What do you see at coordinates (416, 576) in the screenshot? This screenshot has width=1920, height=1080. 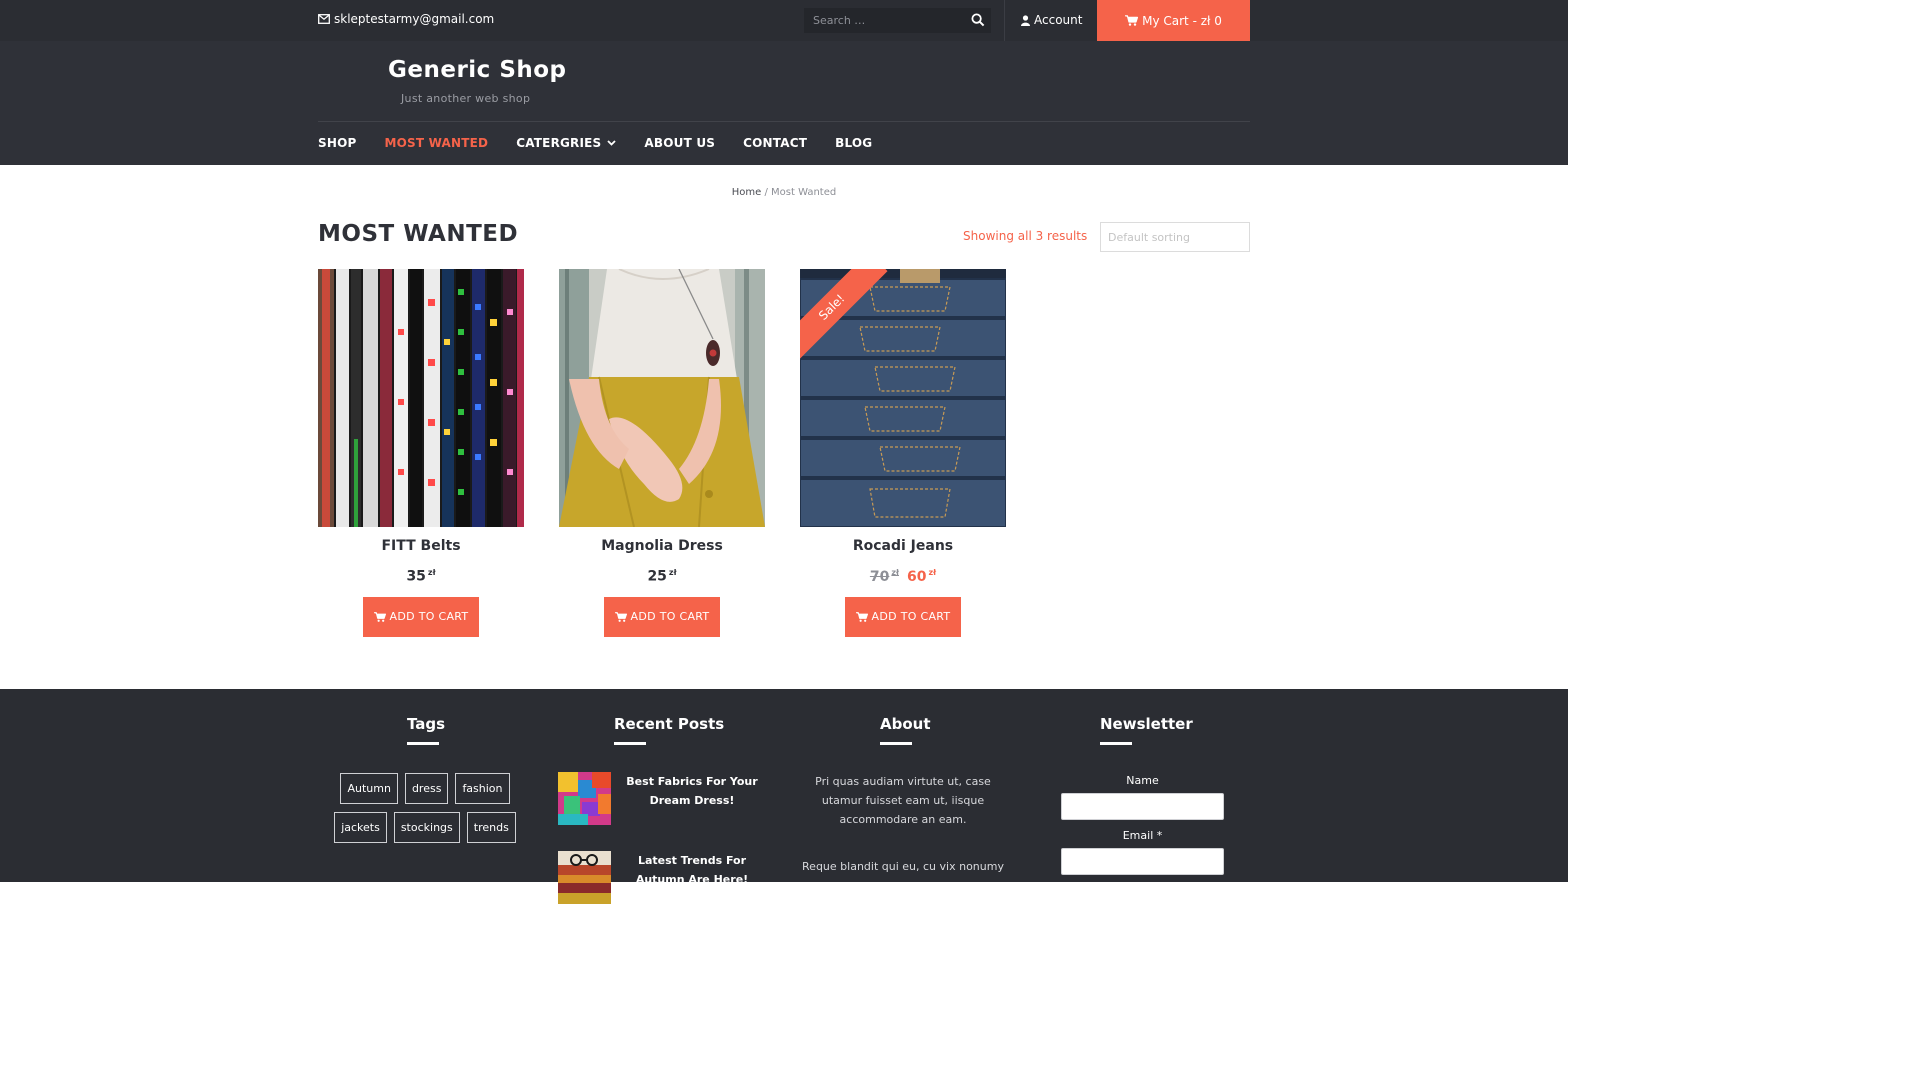 I see `price-value: 35` at bounding box center [416, 576].